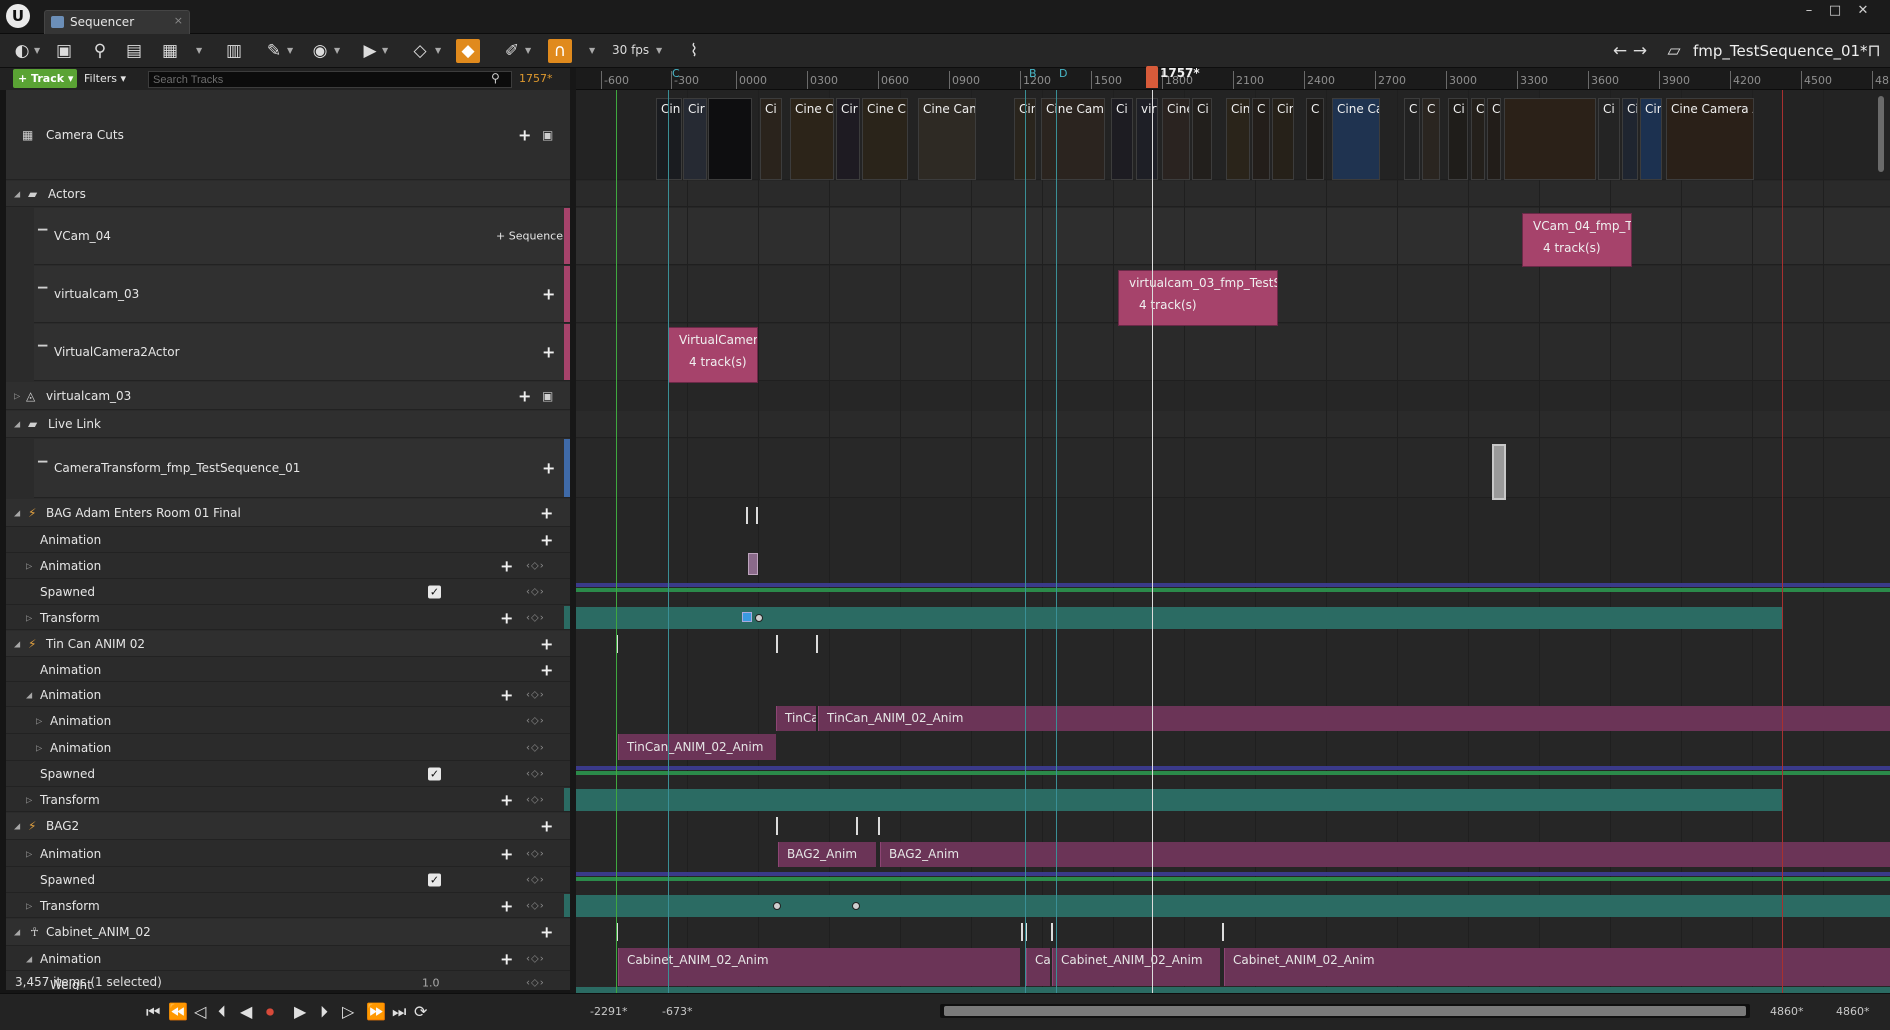  I want to click on camera-icon: ▣, so click(547, 135).